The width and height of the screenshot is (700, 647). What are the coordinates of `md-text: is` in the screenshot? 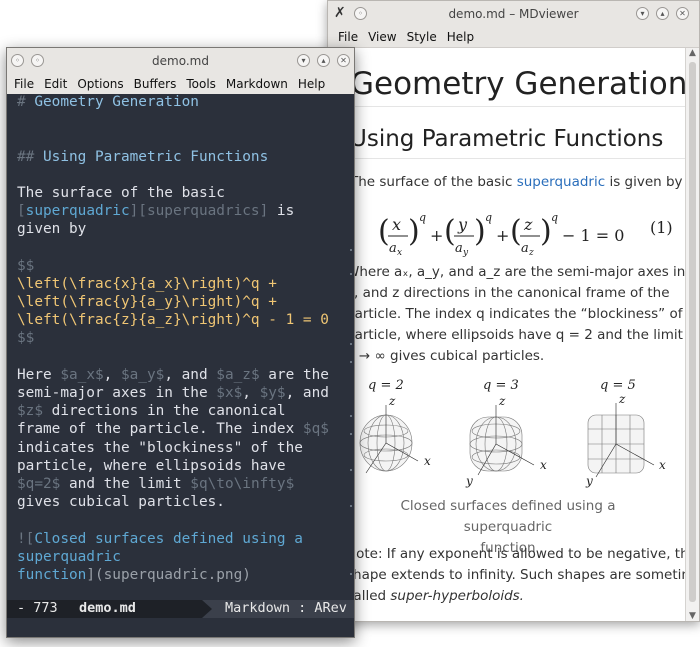 It's located at (281, 211).